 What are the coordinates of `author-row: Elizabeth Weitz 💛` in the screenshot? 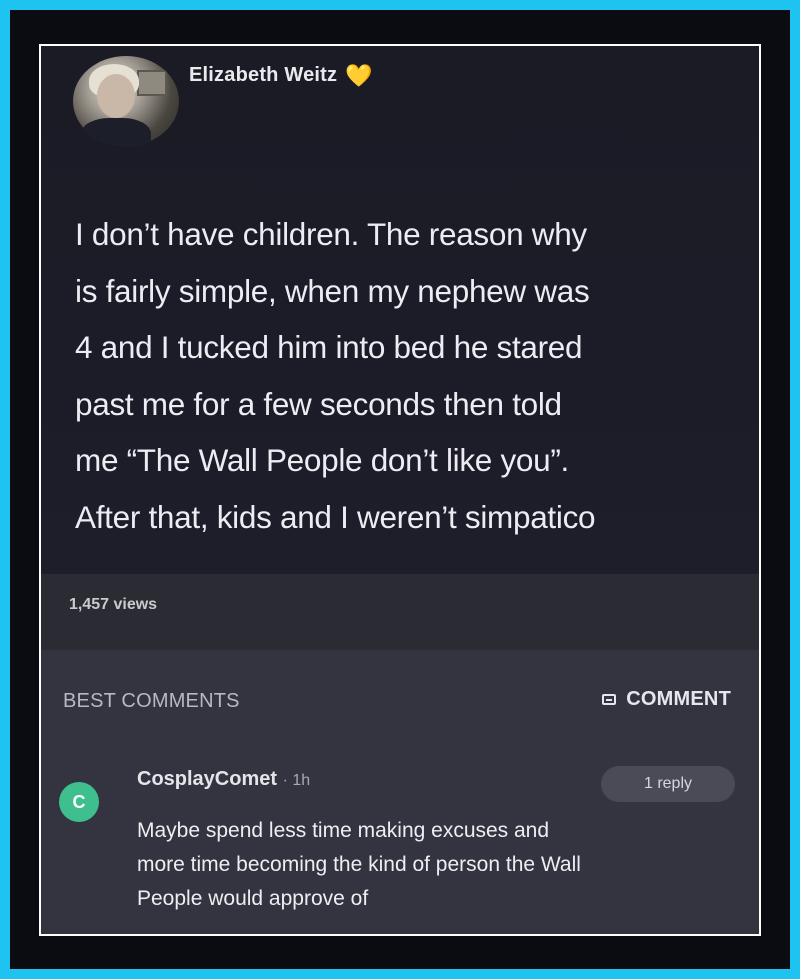 It's located at (281, 75).